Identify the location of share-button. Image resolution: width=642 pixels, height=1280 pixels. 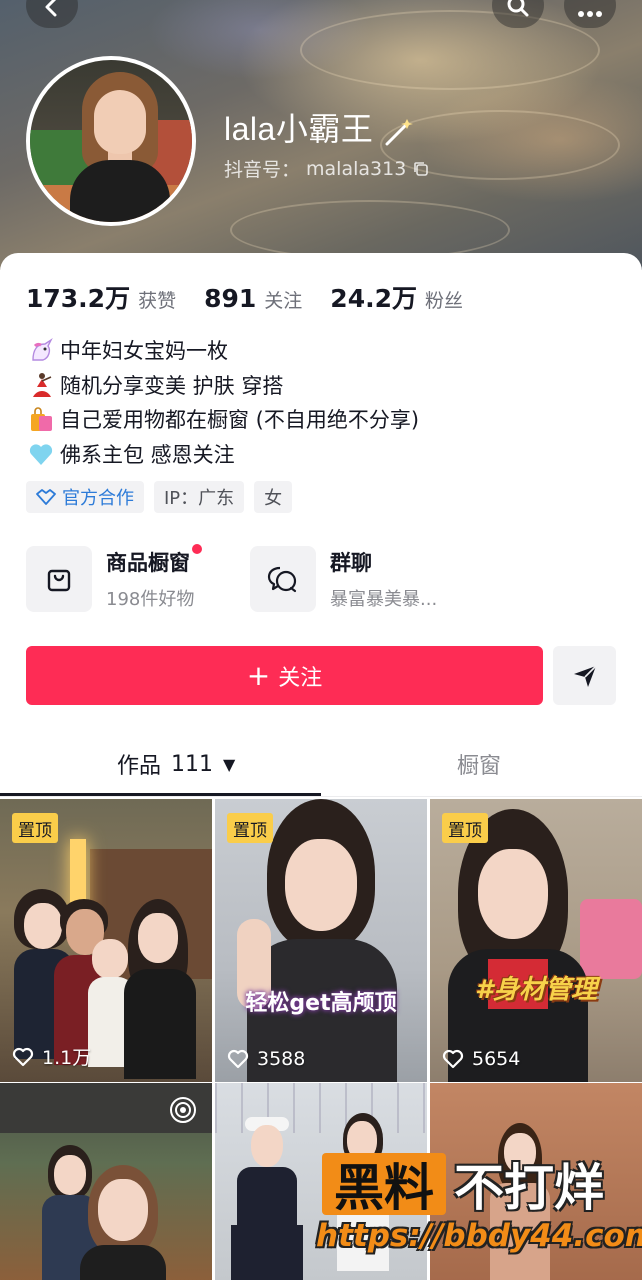
(584, 675).